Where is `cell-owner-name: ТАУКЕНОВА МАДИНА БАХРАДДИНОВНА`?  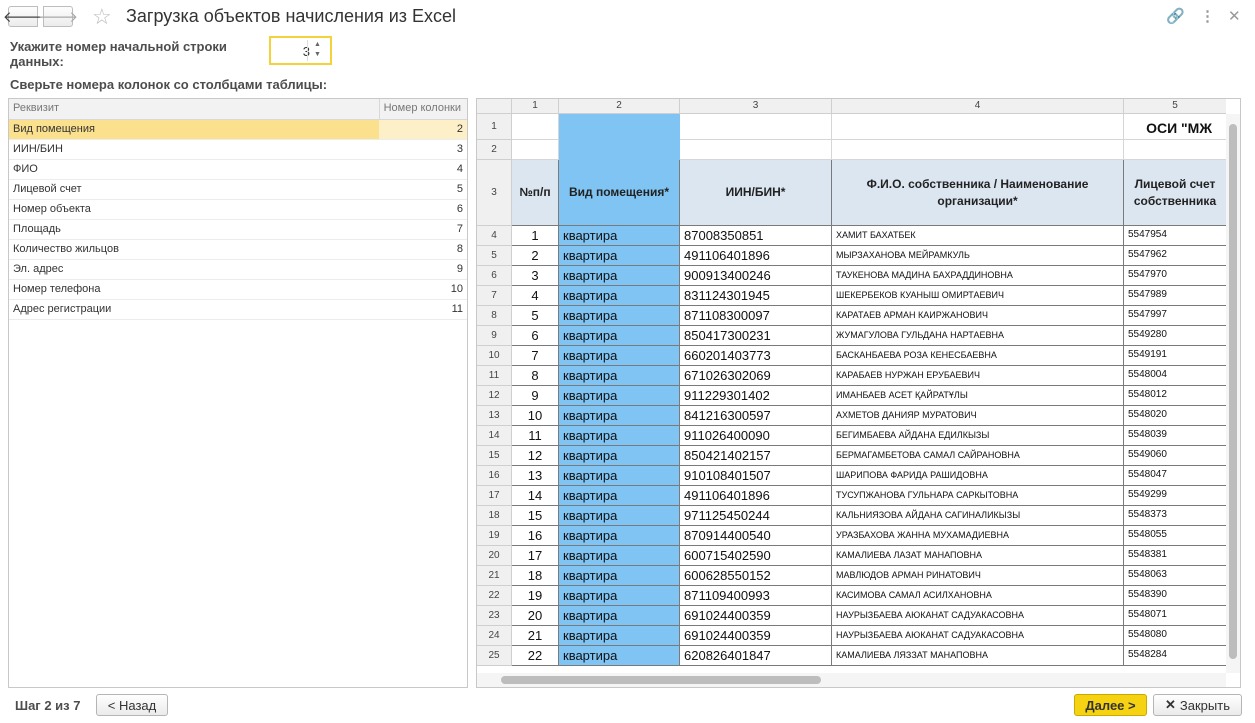 cell-owner-name: ТАУКЕНОВА МАДИНА БАХРАДДИНОВНА is located at coordinates (978, 276).